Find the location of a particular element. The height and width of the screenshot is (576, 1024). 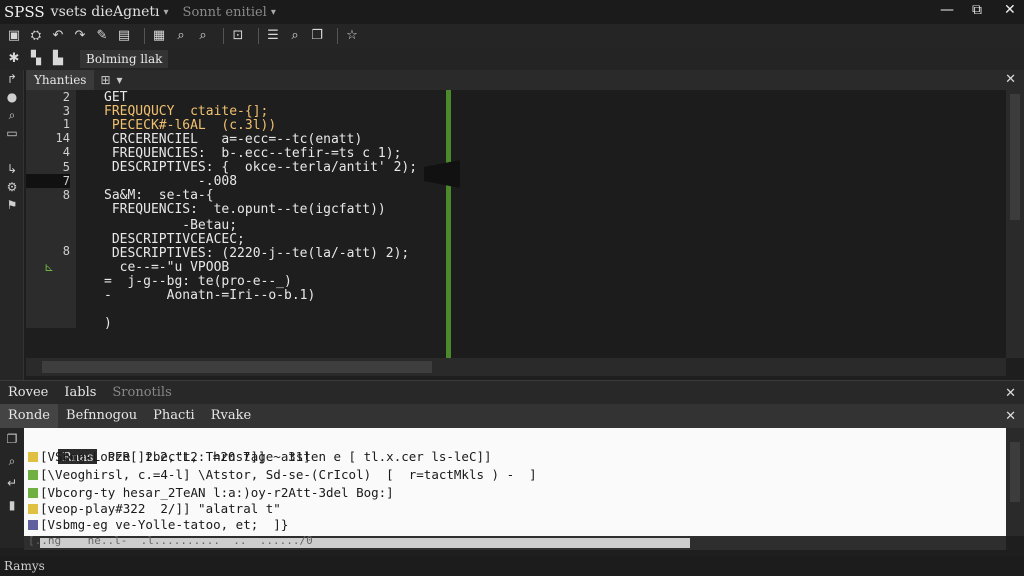

line-number: 4 is located at coordinates (66, 152).